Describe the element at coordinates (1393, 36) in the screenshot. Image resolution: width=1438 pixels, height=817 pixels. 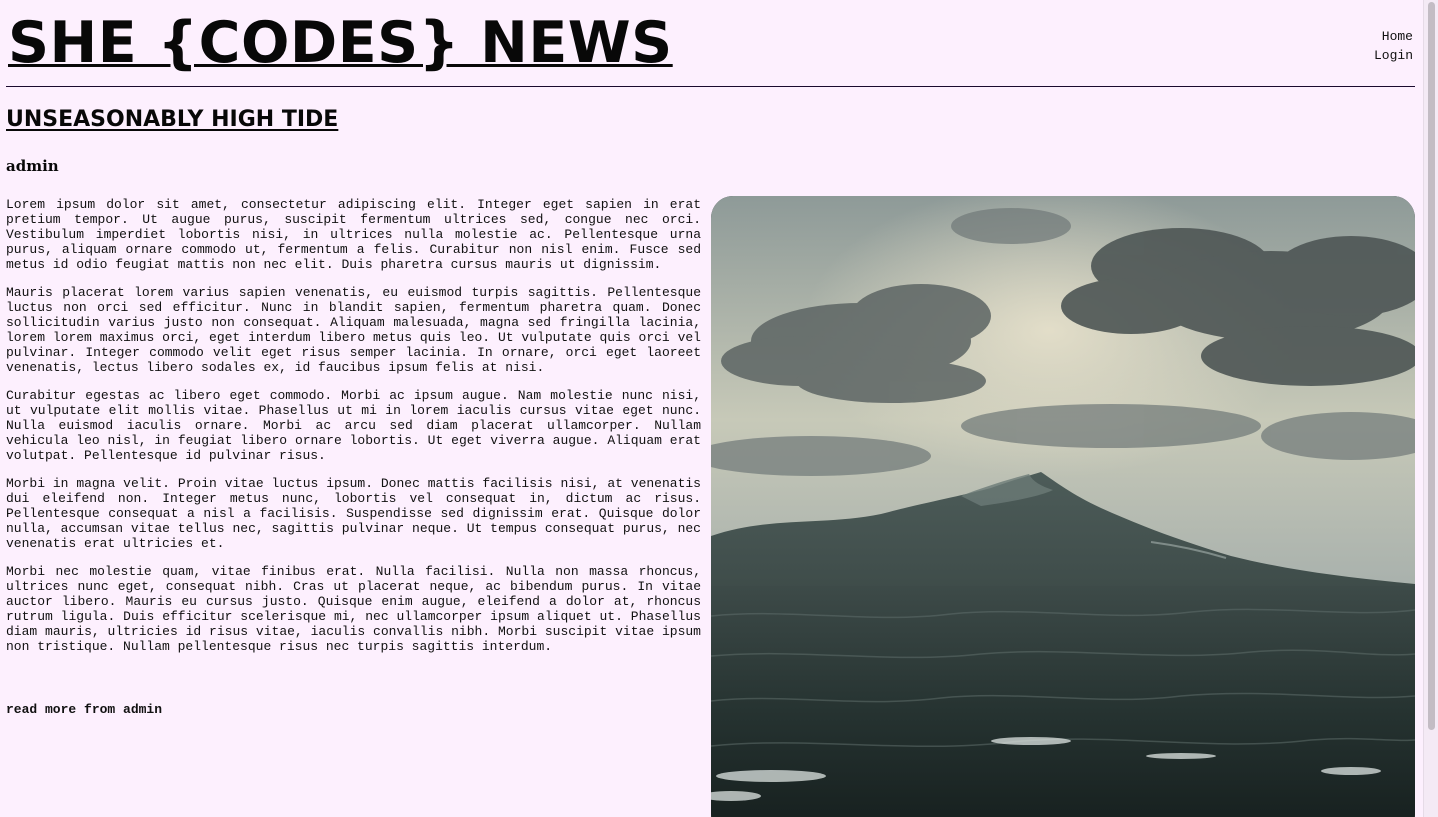
I see `nav-link-home: Home` at that location.